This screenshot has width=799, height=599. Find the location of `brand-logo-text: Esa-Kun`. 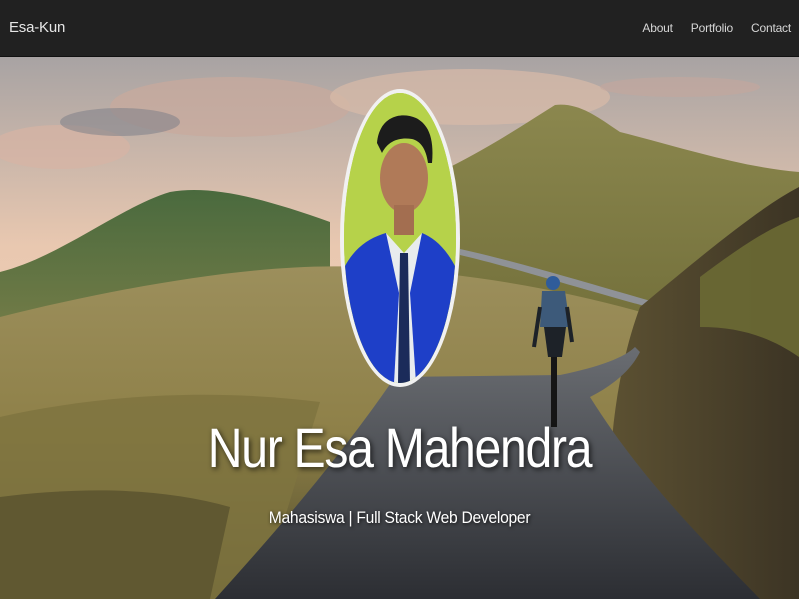

brand-logo-text: Esa-Kun is located at coordinates (37, 27).